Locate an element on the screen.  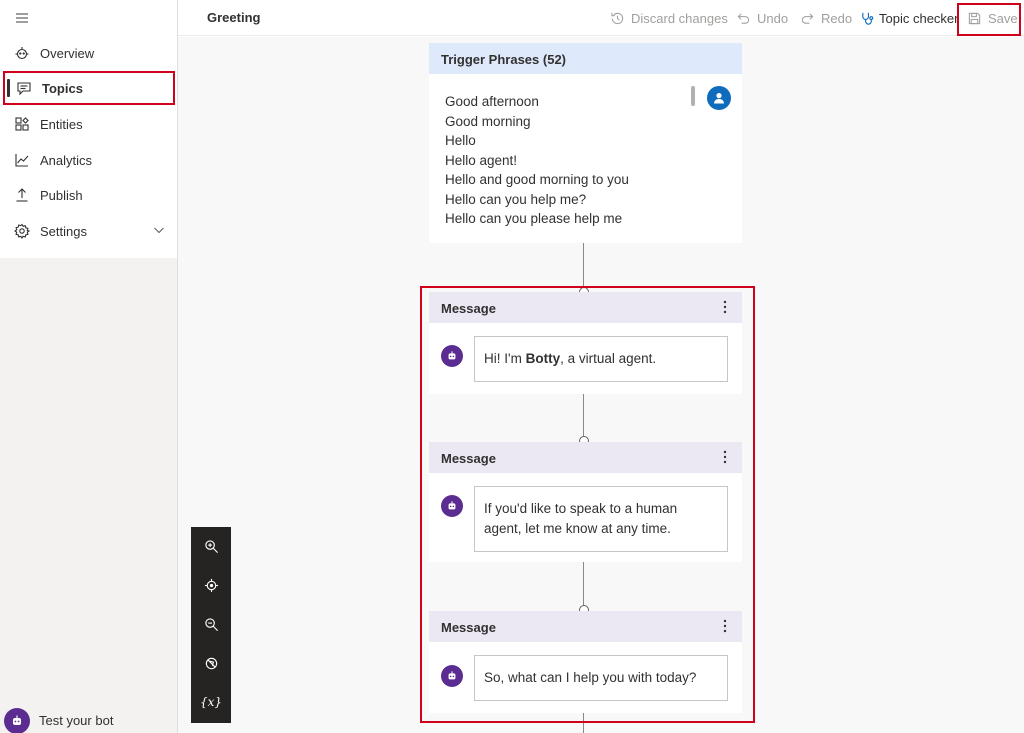
hamburger-menu-icon is located at coordinates (22, 18).